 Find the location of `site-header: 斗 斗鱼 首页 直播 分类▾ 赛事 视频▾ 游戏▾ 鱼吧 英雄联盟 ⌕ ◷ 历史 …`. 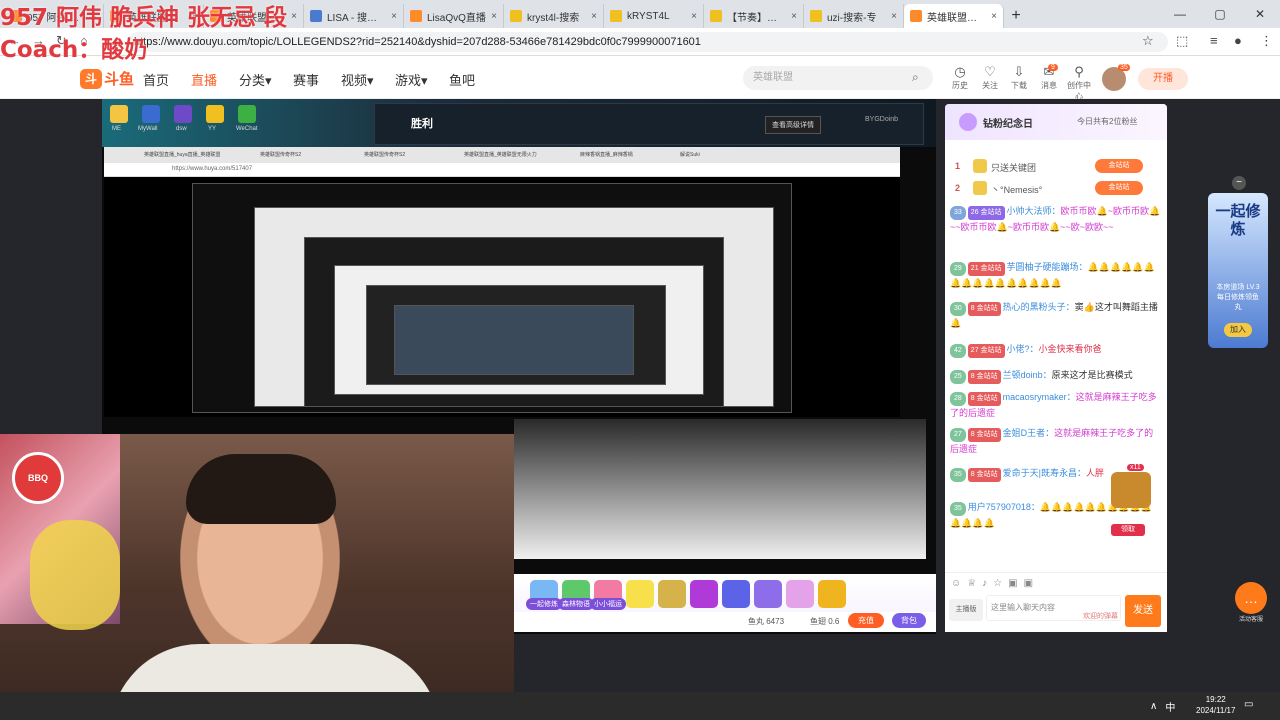

site-header: 斗 斗鱼 首页 直播 分类▾ 赛事 视频▾ 游戏▾ 鱼吧 英雄联盟 ⌕ ◷ 历史 … is located at coordinates (640, 79).